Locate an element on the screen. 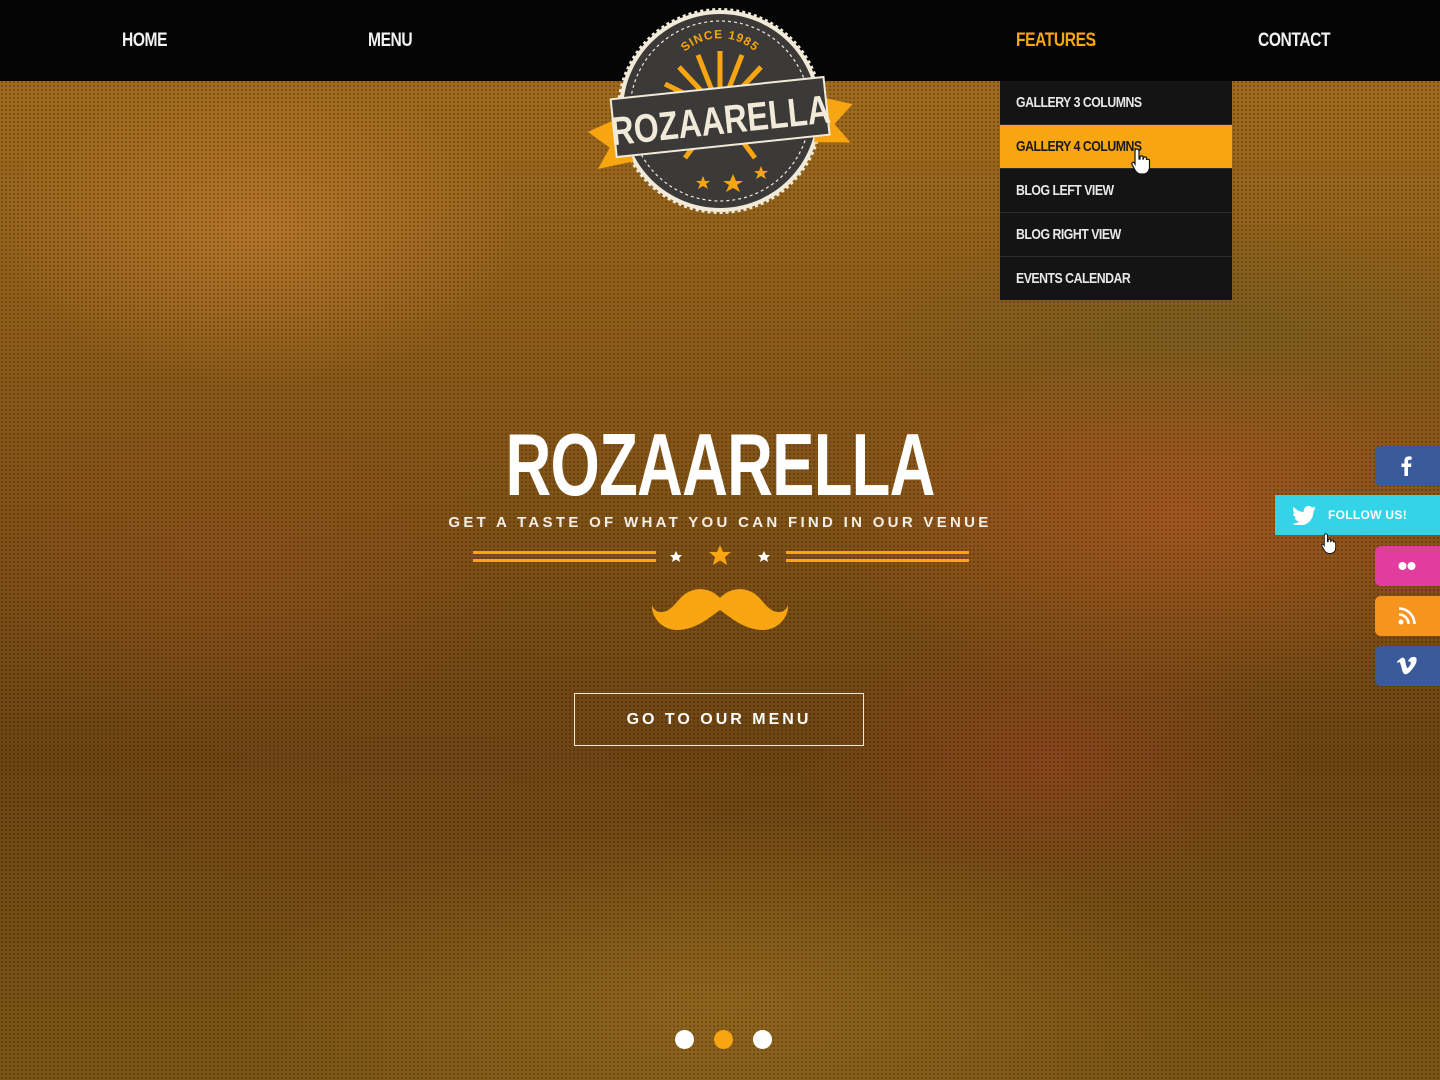 The image size is (1440, 1080). nav-home: HOME is located at coordinates (145, 41).